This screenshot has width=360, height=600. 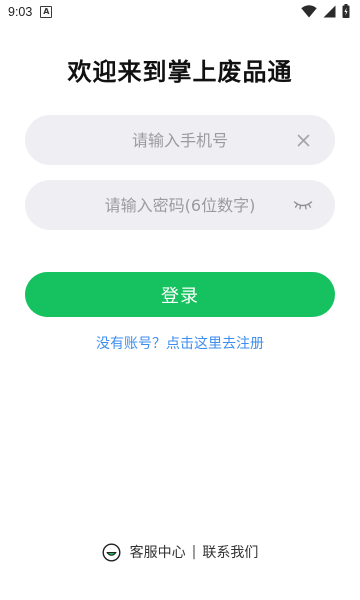 I want to click on status-right, so click(x=325, y=12).